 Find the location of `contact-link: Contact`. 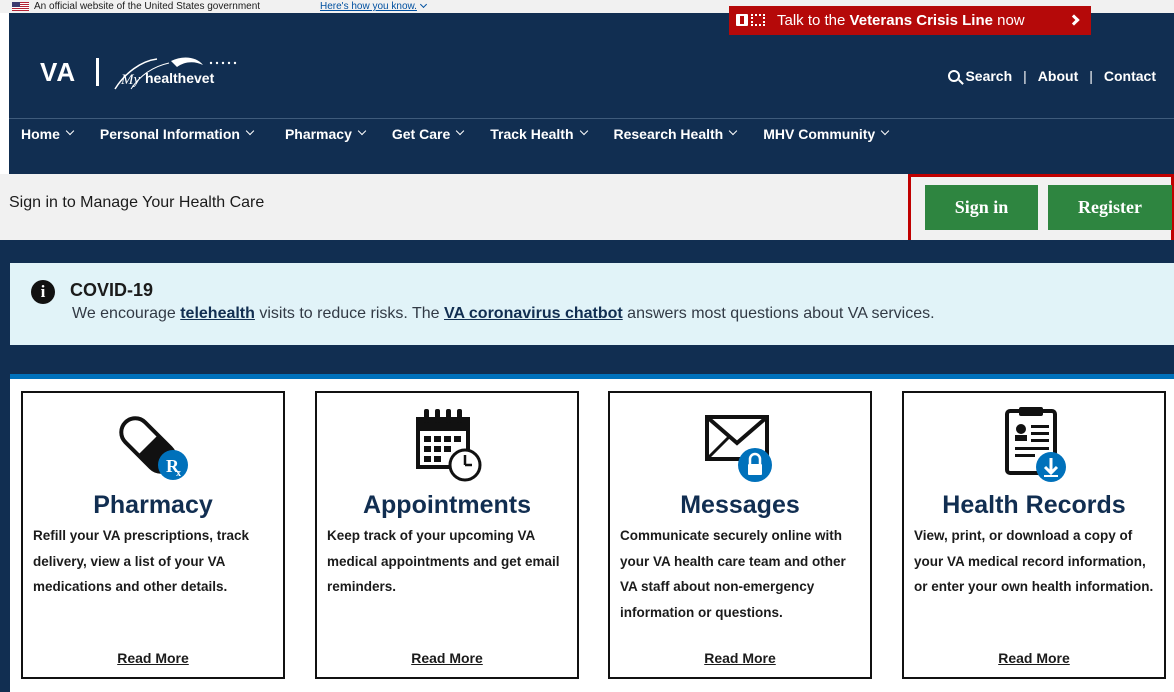

contact-link: Contact is located at coordinates (1130, 76).